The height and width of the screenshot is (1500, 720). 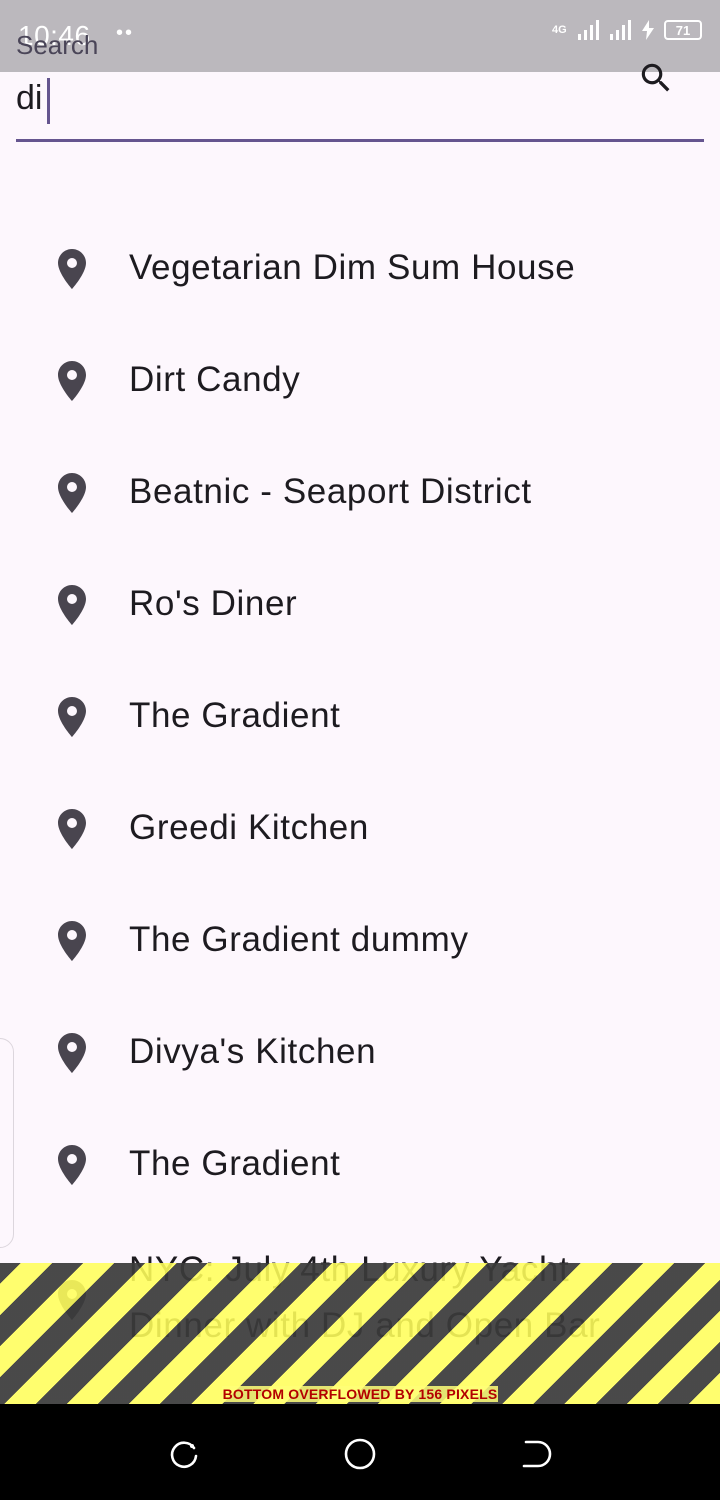 I want to click on list-item-label: Divya's Kitchen, so click(x=253, y=1051).